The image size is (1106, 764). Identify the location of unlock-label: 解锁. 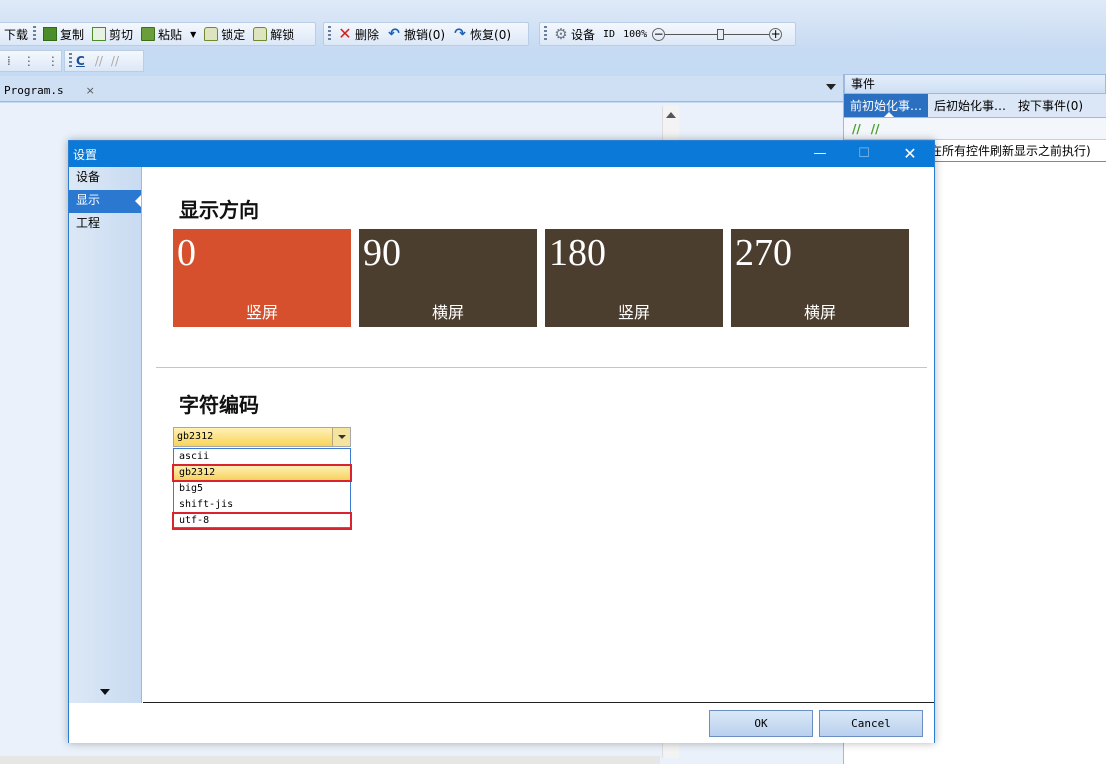
(282, 34).